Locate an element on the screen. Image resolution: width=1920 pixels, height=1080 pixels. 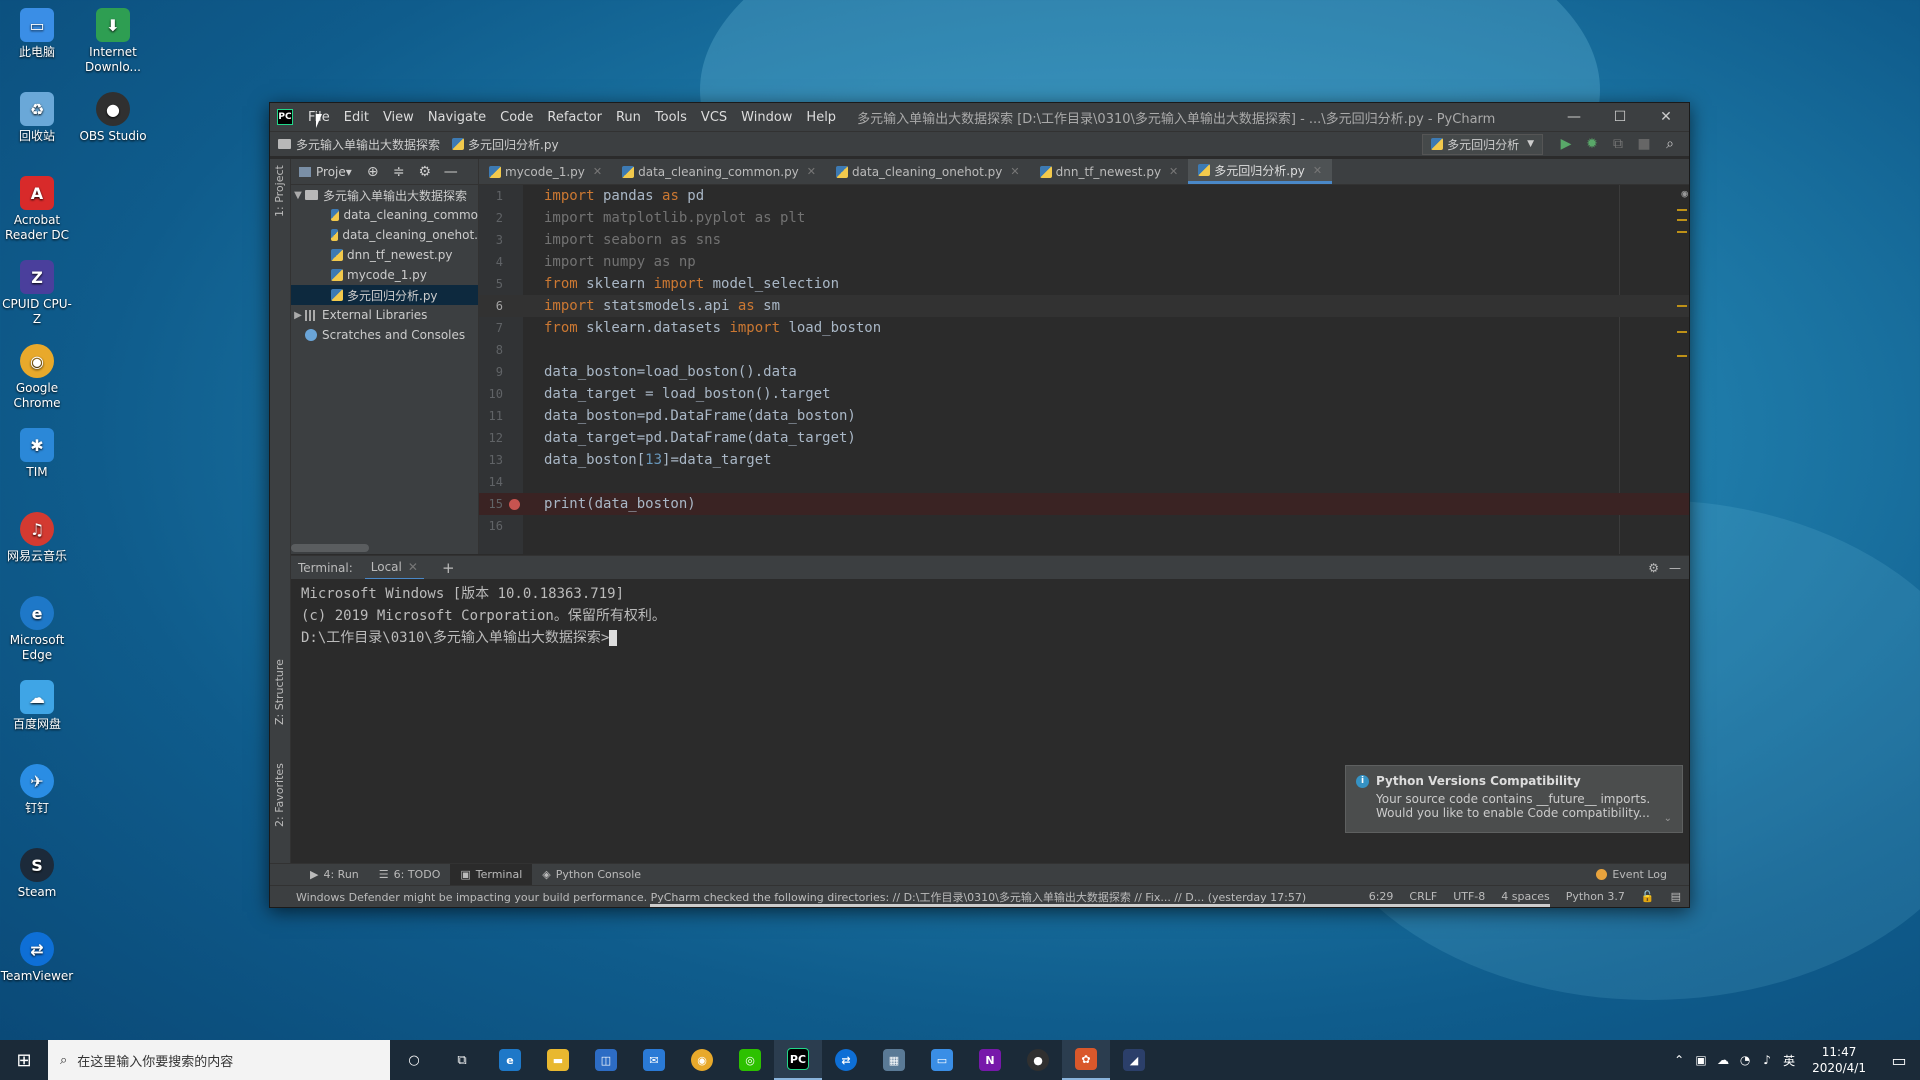
desktop-icon-edge: e Microsoft Edge is located at coordinates (37, 627).